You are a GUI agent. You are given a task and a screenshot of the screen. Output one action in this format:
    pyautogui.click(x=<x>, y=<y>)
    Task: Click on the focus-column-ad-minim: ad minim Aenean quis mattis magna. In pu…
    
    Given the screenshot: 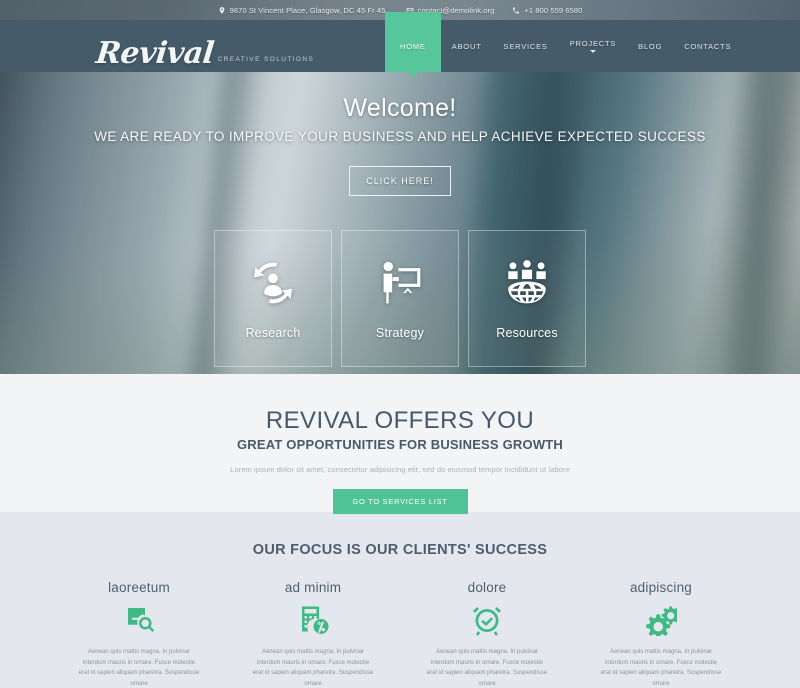 What is the action you would take?
    pyautogui.click(x=313, y=634)
    